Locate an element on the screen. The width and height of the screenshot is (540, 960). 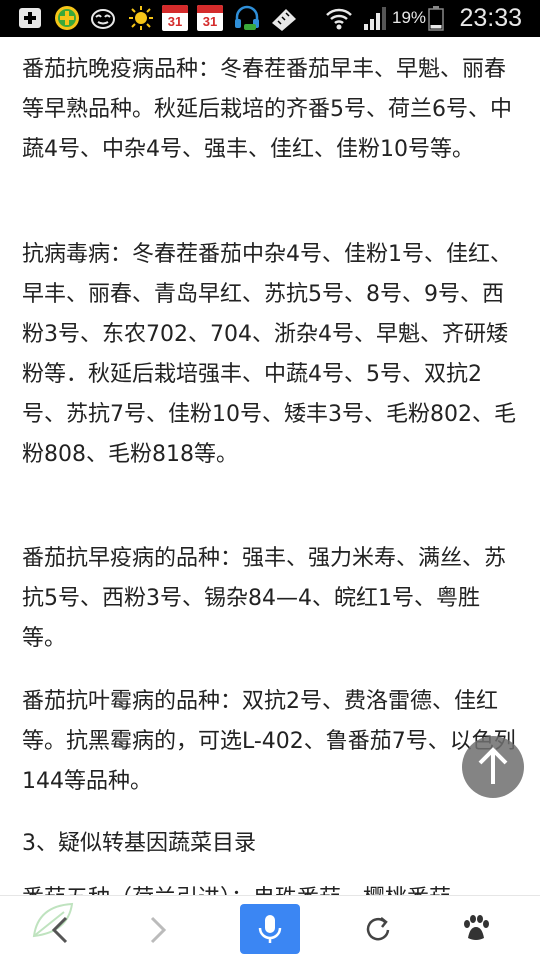
refresh-icon is located at coordinates (378, 929).